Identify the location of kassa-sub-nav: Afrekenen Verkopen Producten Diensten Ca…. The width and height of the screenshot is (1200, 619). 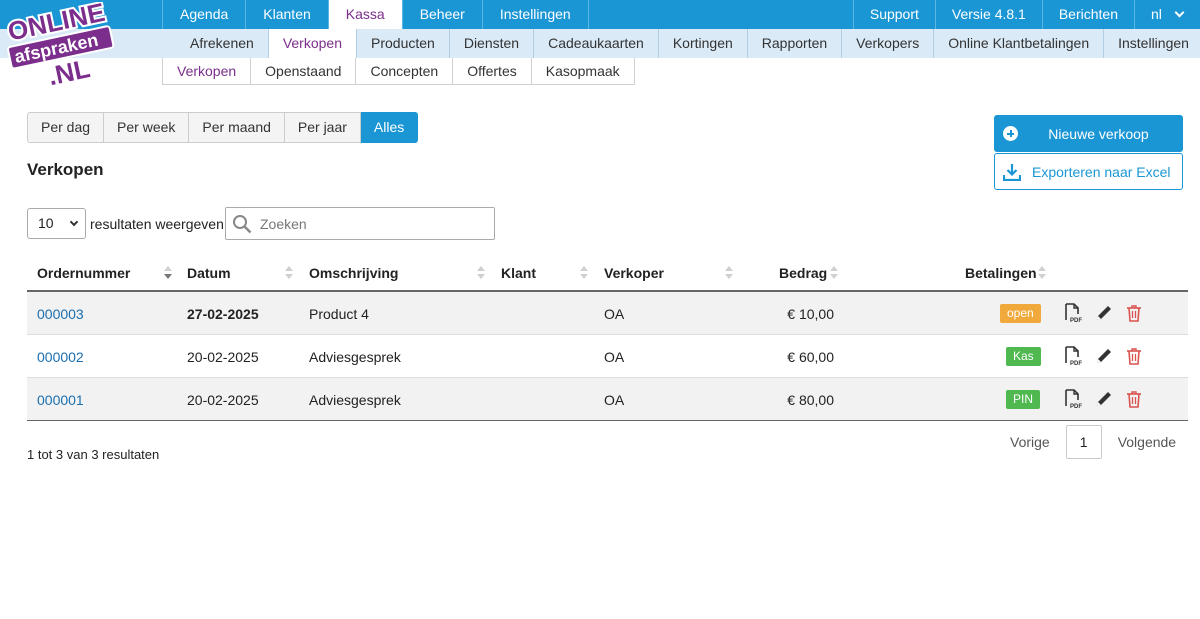
(688, 43).